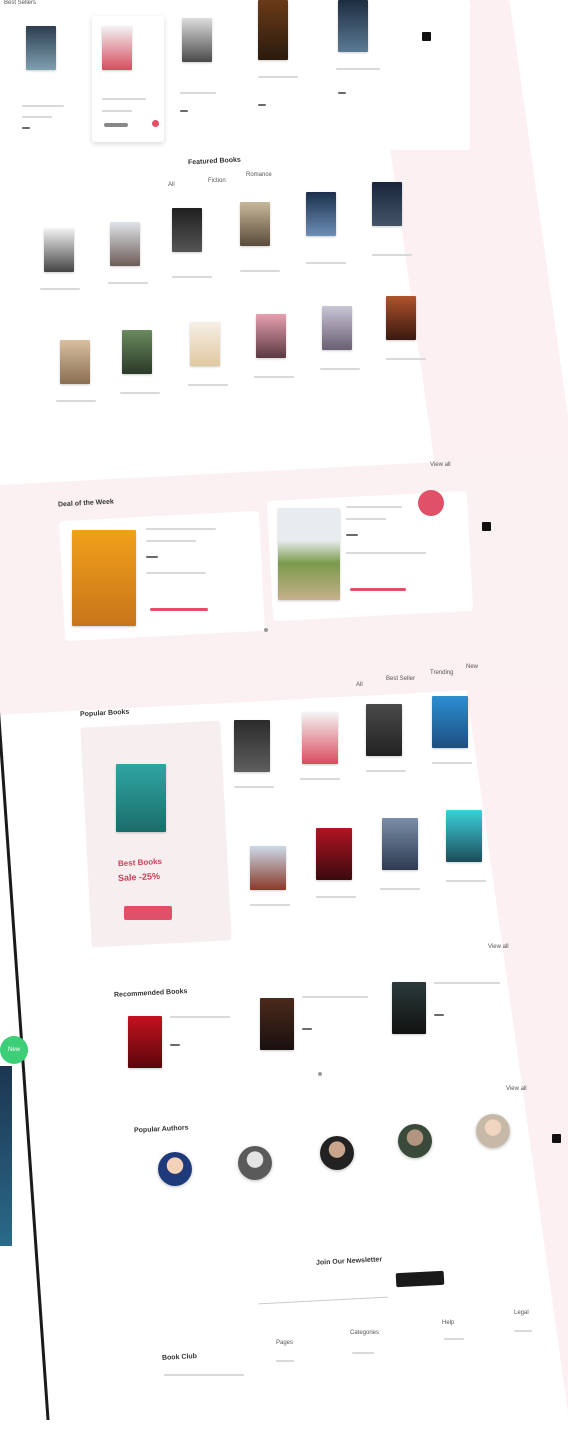 The width and height of the screenshot is (568, 1431). Describe the element at coordinates (214, 161) in the screenshot. I see `section-title: Featured Books` at that location.